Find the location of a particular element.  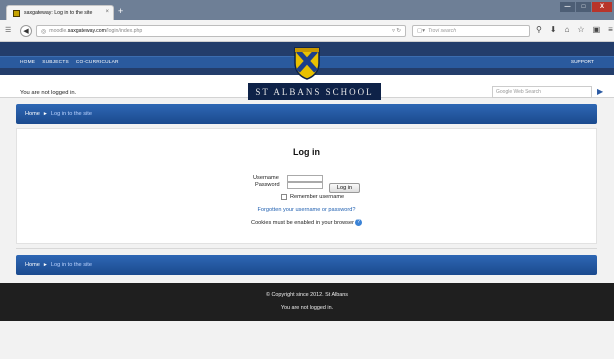

username-label: Username is located at coordinates (266, 178).